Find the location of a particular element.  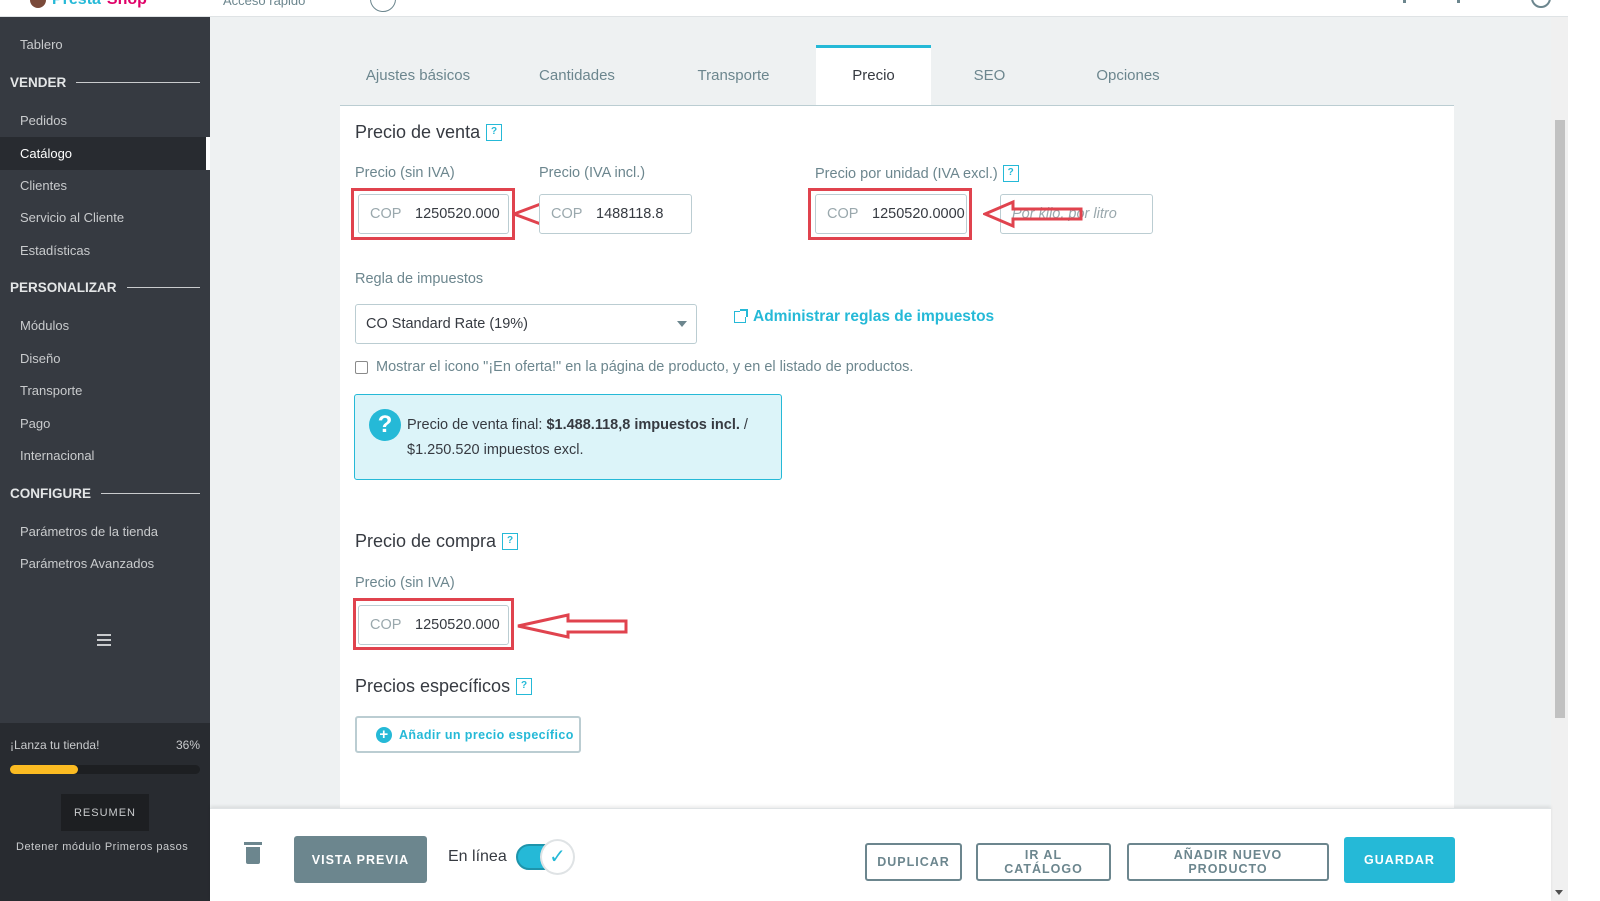

sidebar-item-advanced-parameters: Parámetros Avanzados is located at coordinates (105, 563).